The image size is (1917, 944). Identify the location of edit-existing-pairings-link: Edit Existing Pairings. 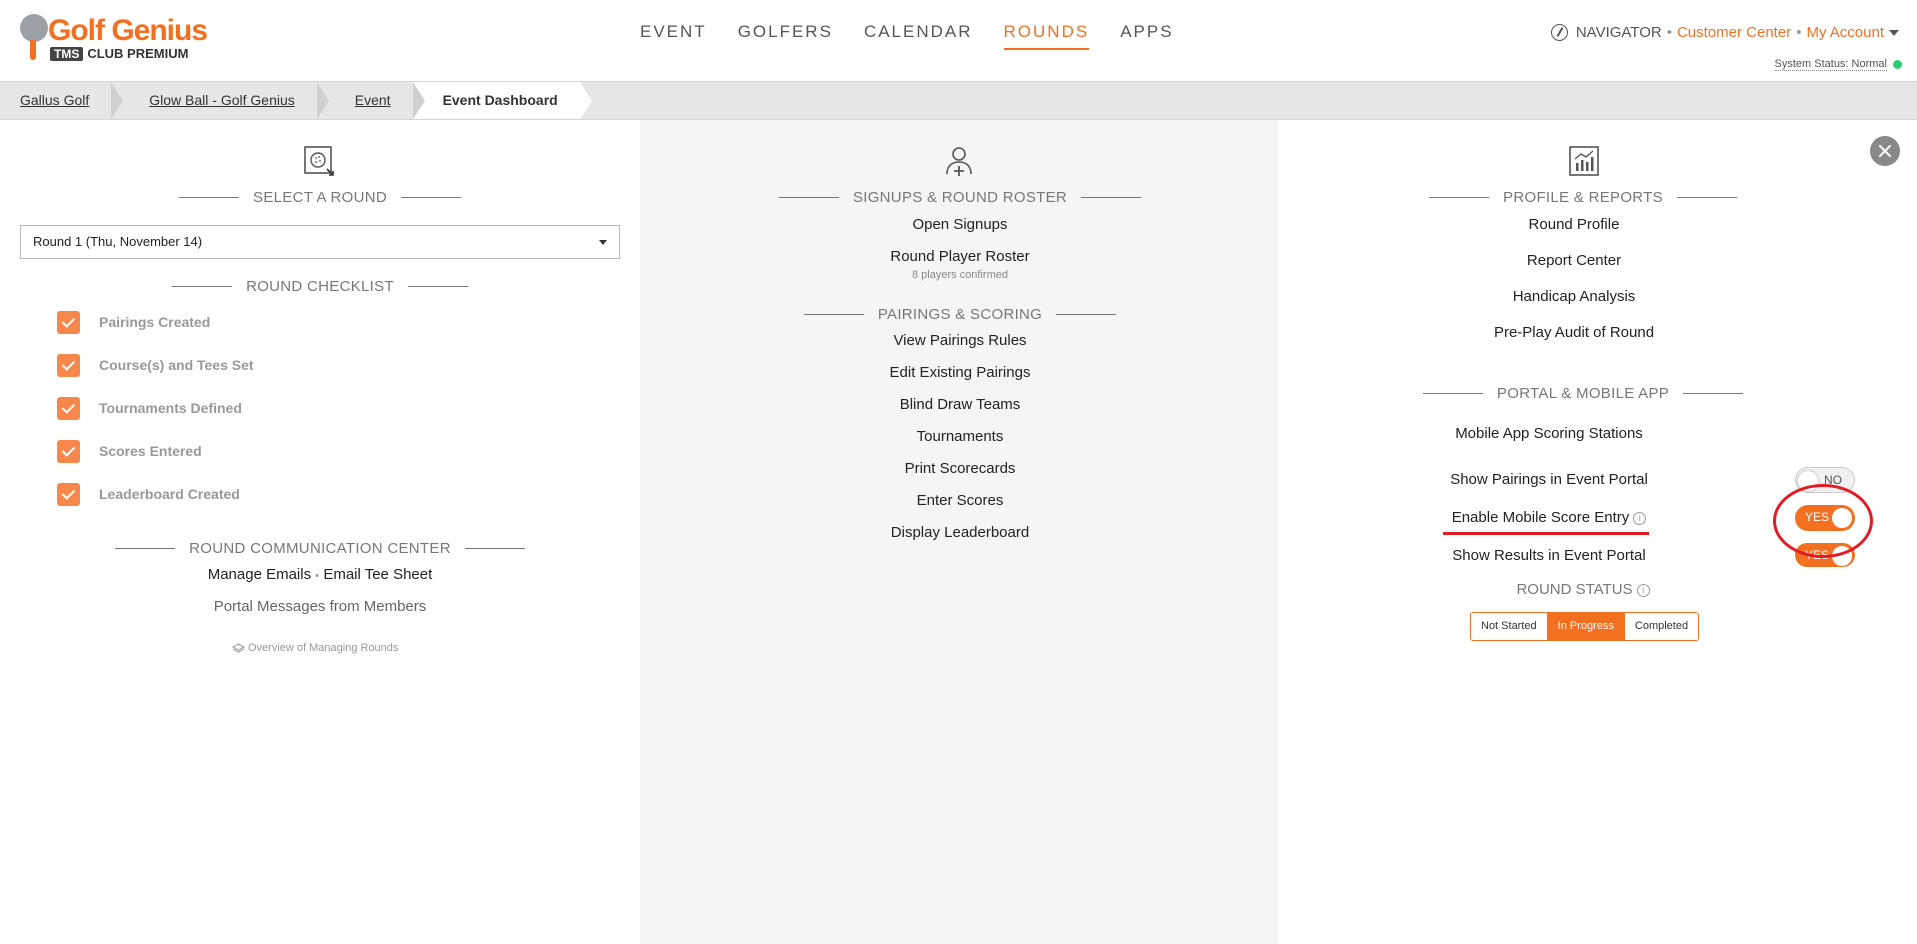
(960, 372).